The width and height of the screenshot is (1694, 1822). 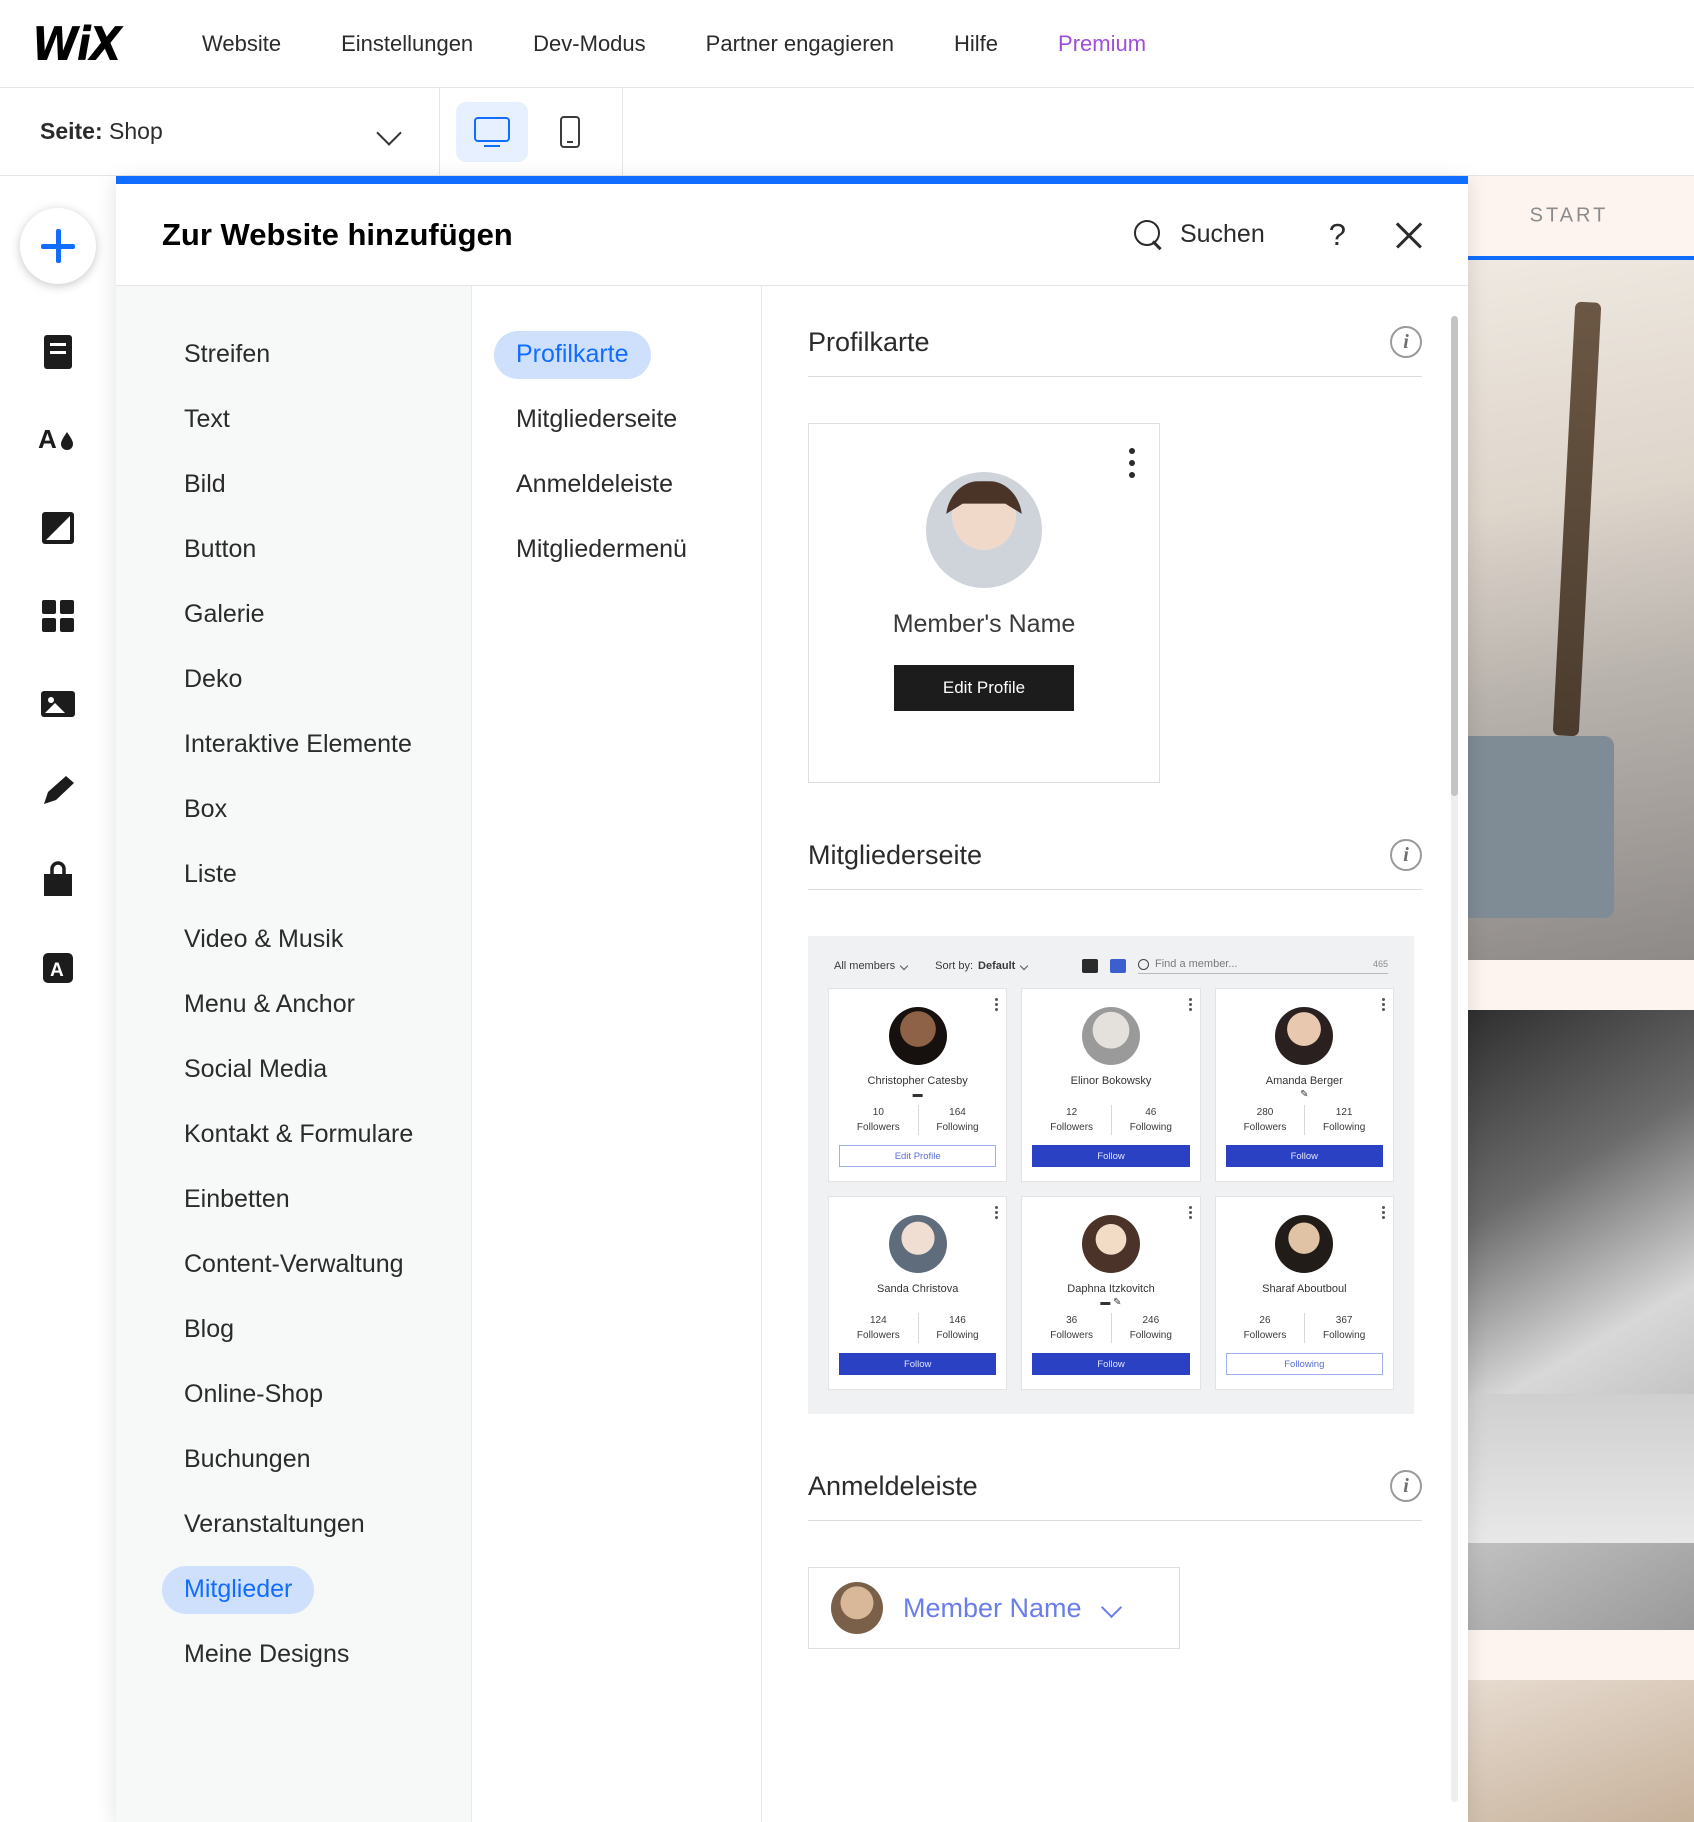 What do you see at coordinates (1406, 342) in the screenshot?
I see `info-icon: i` at bounding box center [1406, 342].